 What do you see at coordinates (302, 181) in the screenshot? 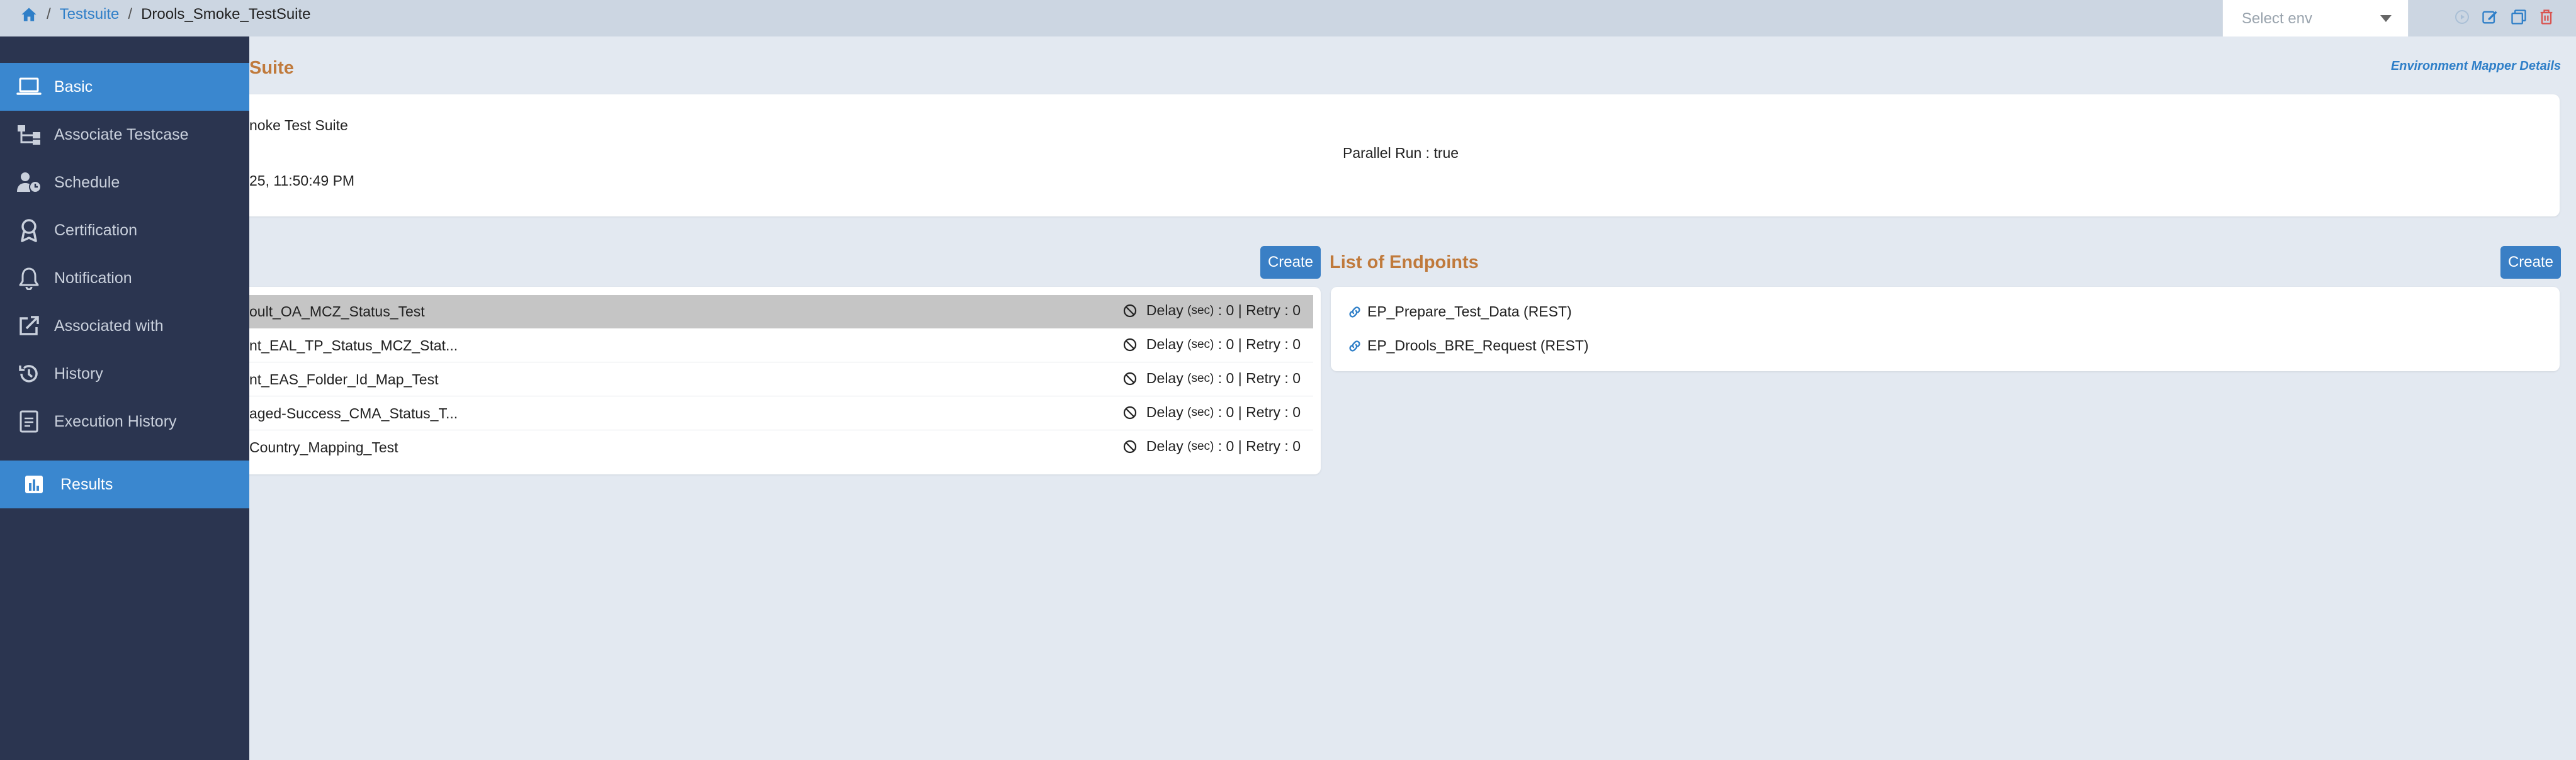
I see `suite-created-date: 25, 11:50:49 PM` at bounding box center [302, 181].